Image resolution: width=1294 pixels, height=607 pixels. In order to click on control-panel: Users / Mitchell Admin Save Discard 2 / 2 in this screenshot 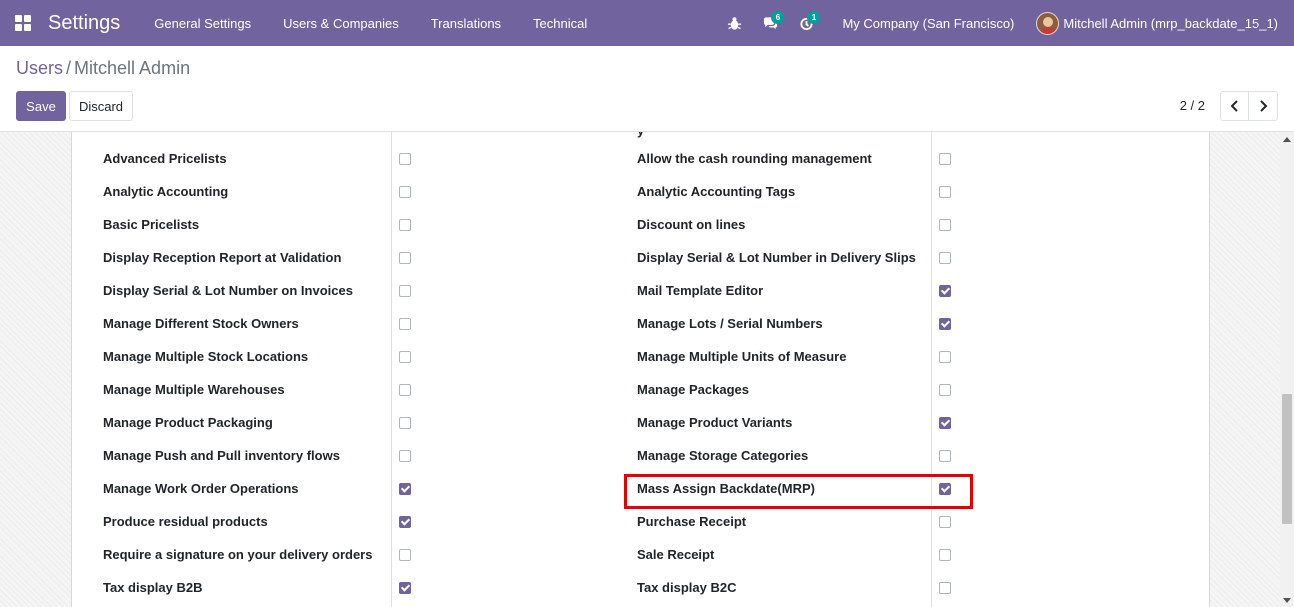, I will do `click(647, 89)`.